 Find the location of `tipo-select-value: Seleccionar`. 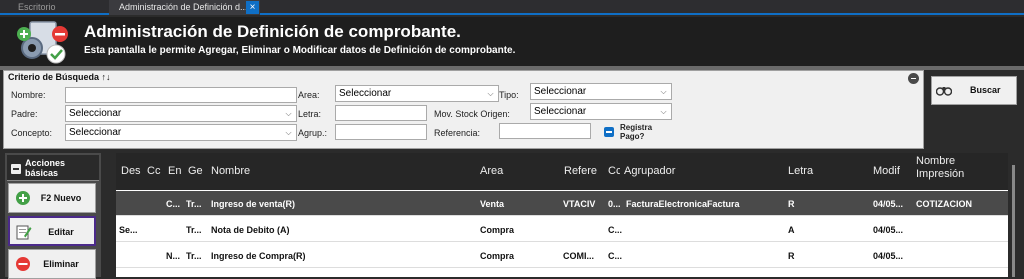

tipo-select-value: Seleccionar is located at coordinates (560, 91).